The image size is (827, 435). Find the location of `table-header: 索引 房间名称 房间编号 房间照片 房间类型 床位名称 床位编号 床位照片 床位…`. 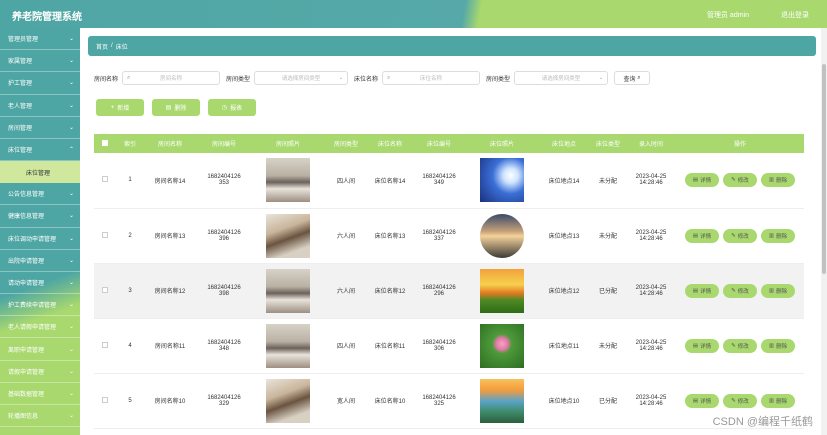

table-header: 索引 房间名称 房间编号 房间照片 房间类型 床位名称 床位编号 床位照片 床位… is located at coordinates (449, 143).